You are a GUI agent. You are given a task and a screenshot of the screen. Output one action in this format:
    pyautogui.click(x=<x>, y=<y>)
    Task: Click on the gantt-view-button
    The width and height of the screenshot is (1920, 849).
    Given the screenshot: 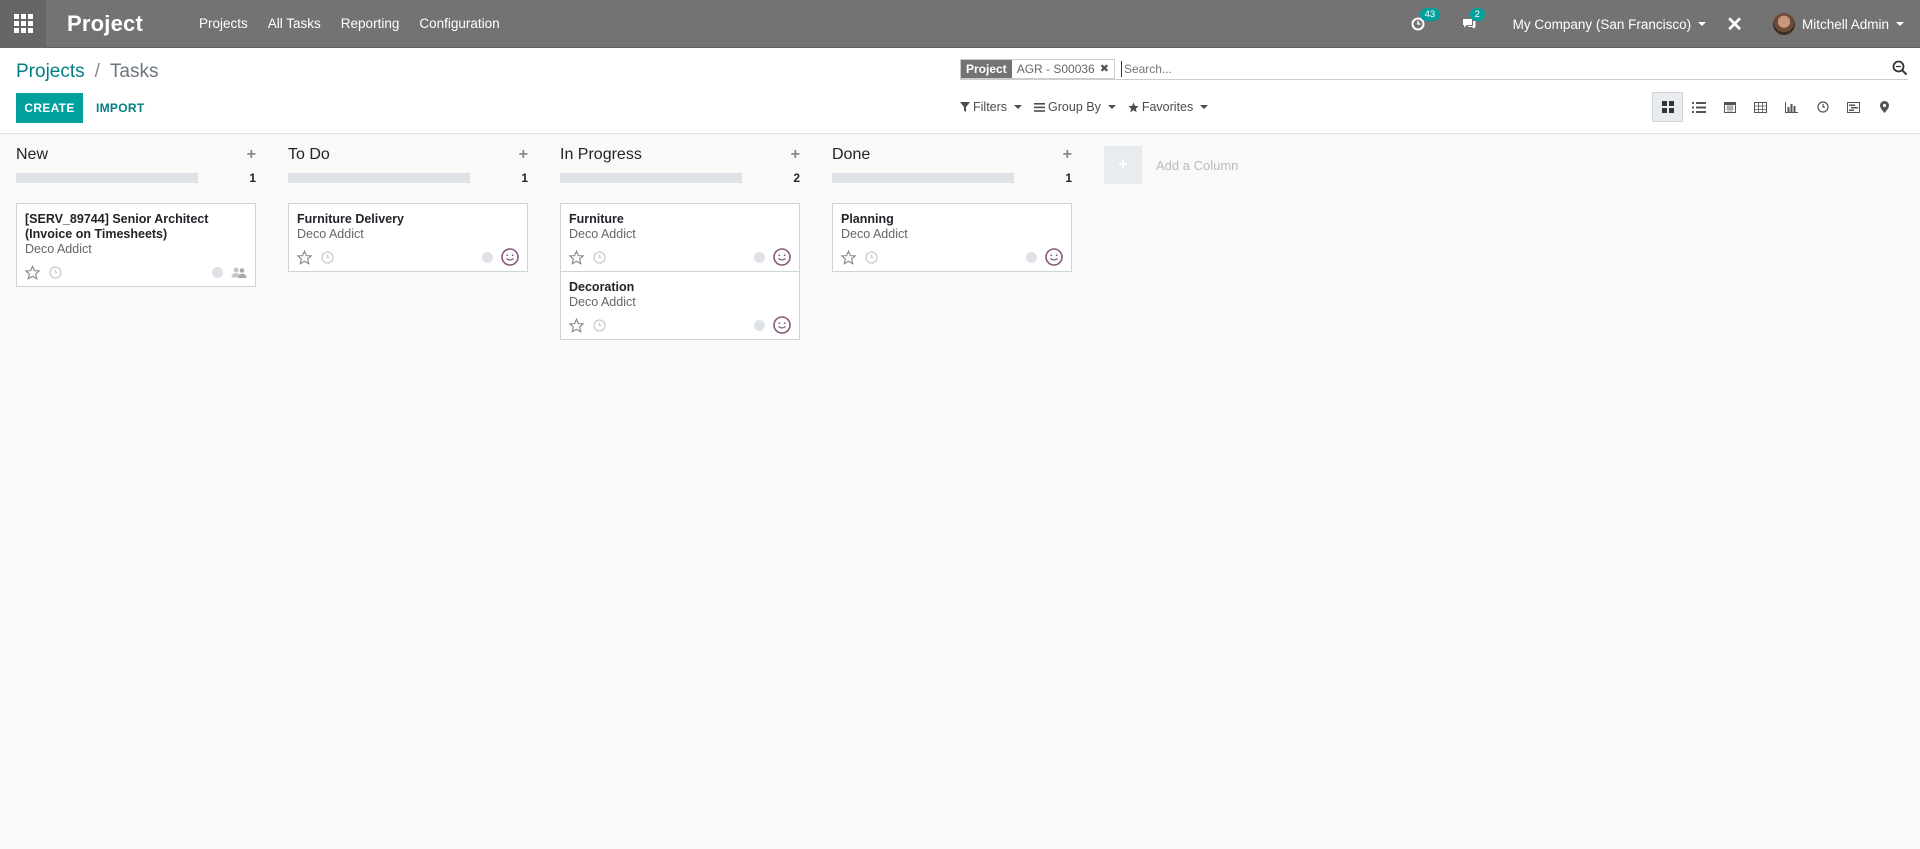 What is the action you would take?
    pyautogui.click(x=1853, y=107)
    